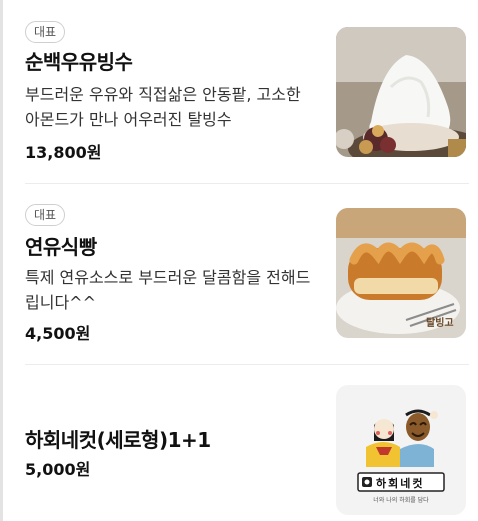 This screenshot has height=521, width=478. Describe the element at coordinates (401, 450) in the screenshot. I see `hahoe-photo-booth-logo: 하회네컷 너와 나의 하회를 담다` at that location.